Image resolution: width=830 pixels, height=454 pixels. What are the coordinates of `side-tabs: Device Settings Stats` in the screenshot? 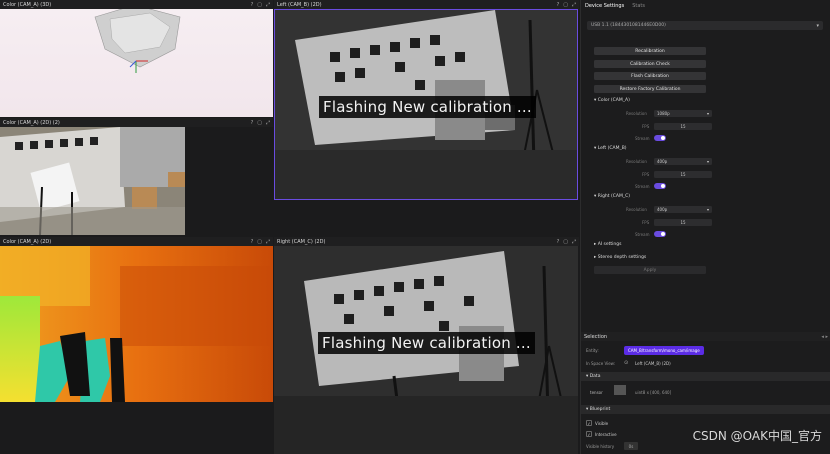 It's located at (705, 5).